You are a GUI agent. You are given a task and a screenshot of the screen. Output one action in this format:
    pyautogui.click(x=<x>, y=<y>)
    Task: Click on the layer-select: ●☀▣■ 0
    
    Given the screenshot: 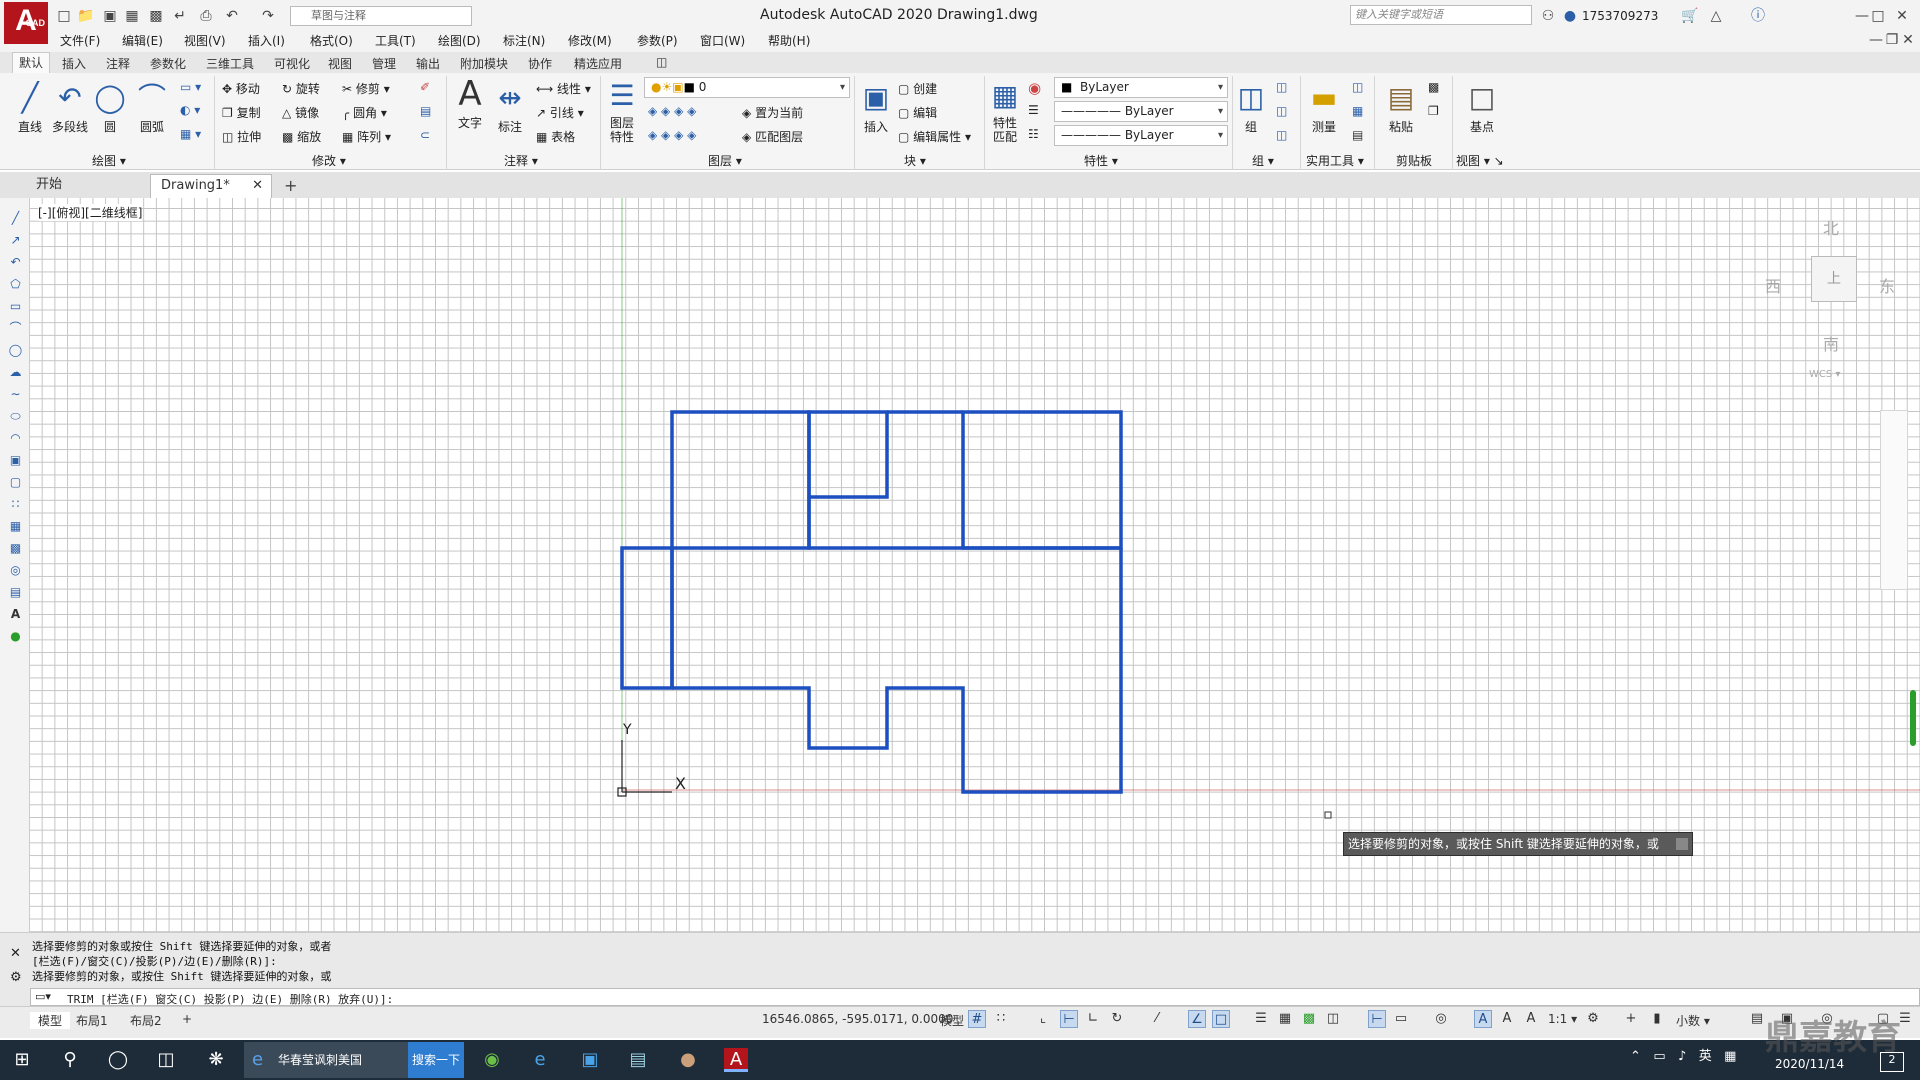 What is the action you would take?
    pyautogui.click(x=747, y=87)
    